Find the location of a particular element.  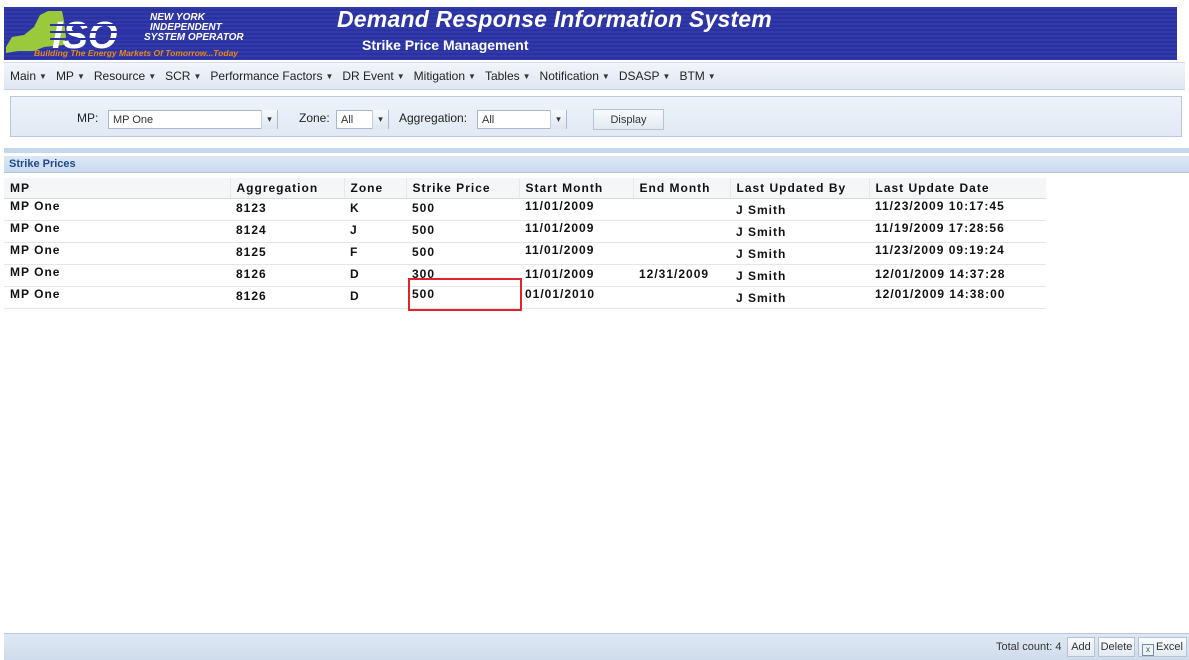

cell-update-date: 12/01/2009 14:37:28 is located at coordinates (957, 275).